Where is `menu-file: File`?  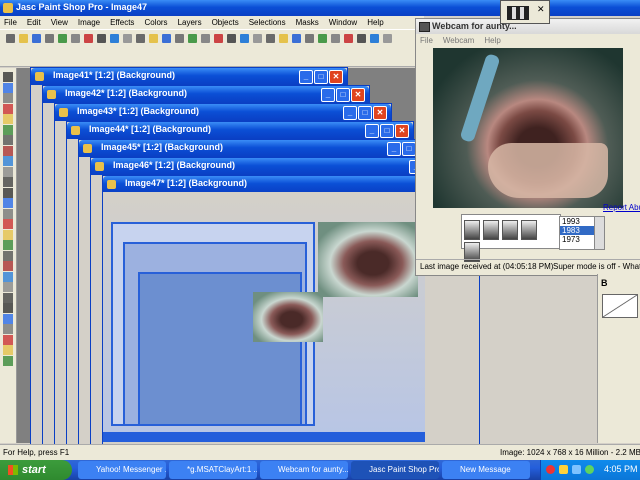 menu-file: File is located at coordinates (10, 22).